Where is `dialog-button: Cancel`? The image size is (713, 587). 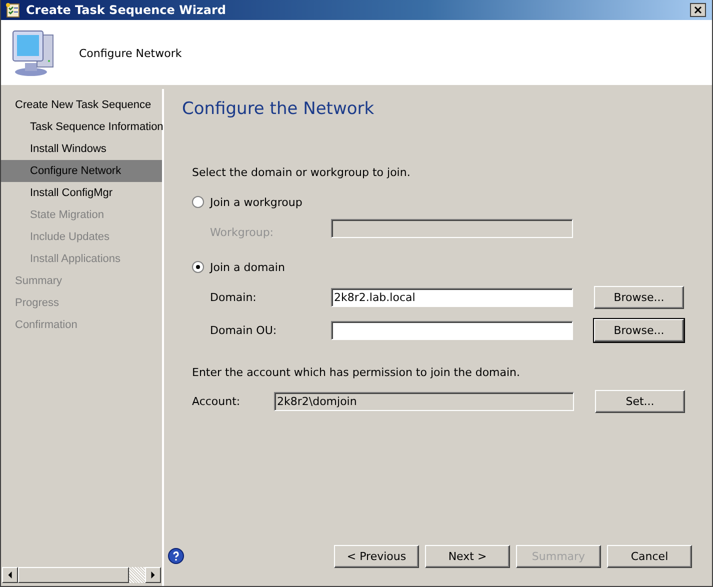 dialog-button: Cancel is located at coordinates (649, 556).